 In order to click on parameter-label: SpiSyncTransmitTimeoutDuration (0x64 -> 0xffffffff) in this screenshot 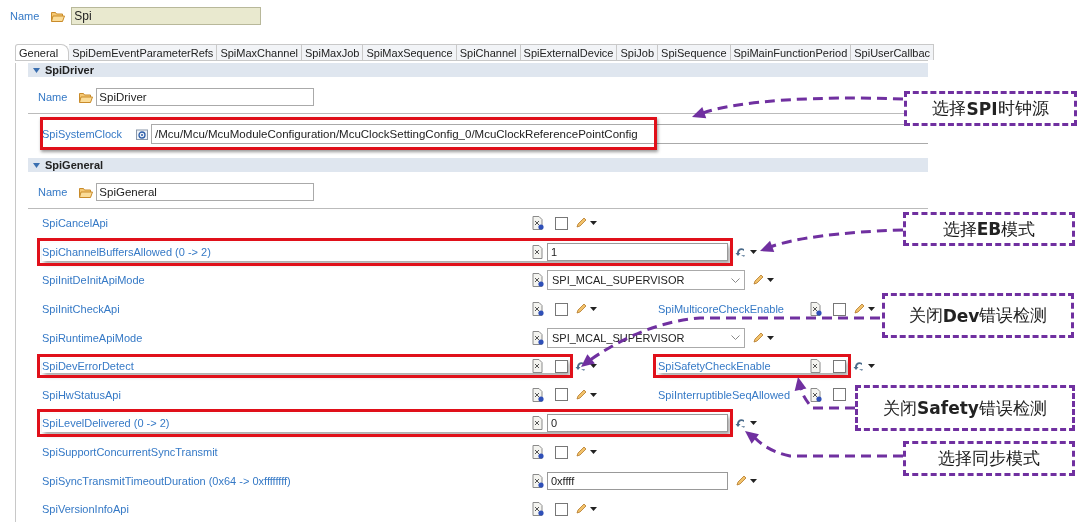, I will do `click(167, 480)`.